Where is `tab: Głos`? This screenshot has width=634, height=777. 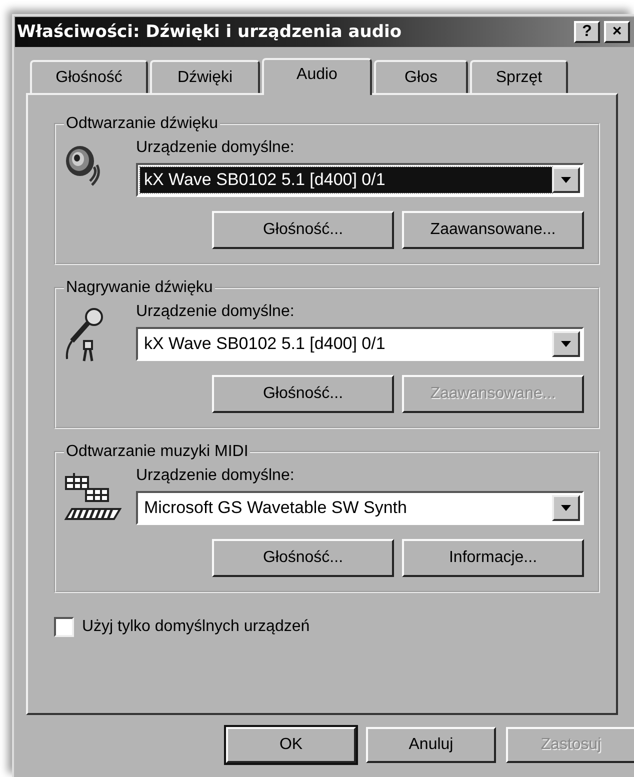
tab: Głos is located at coordinates (421, 76).